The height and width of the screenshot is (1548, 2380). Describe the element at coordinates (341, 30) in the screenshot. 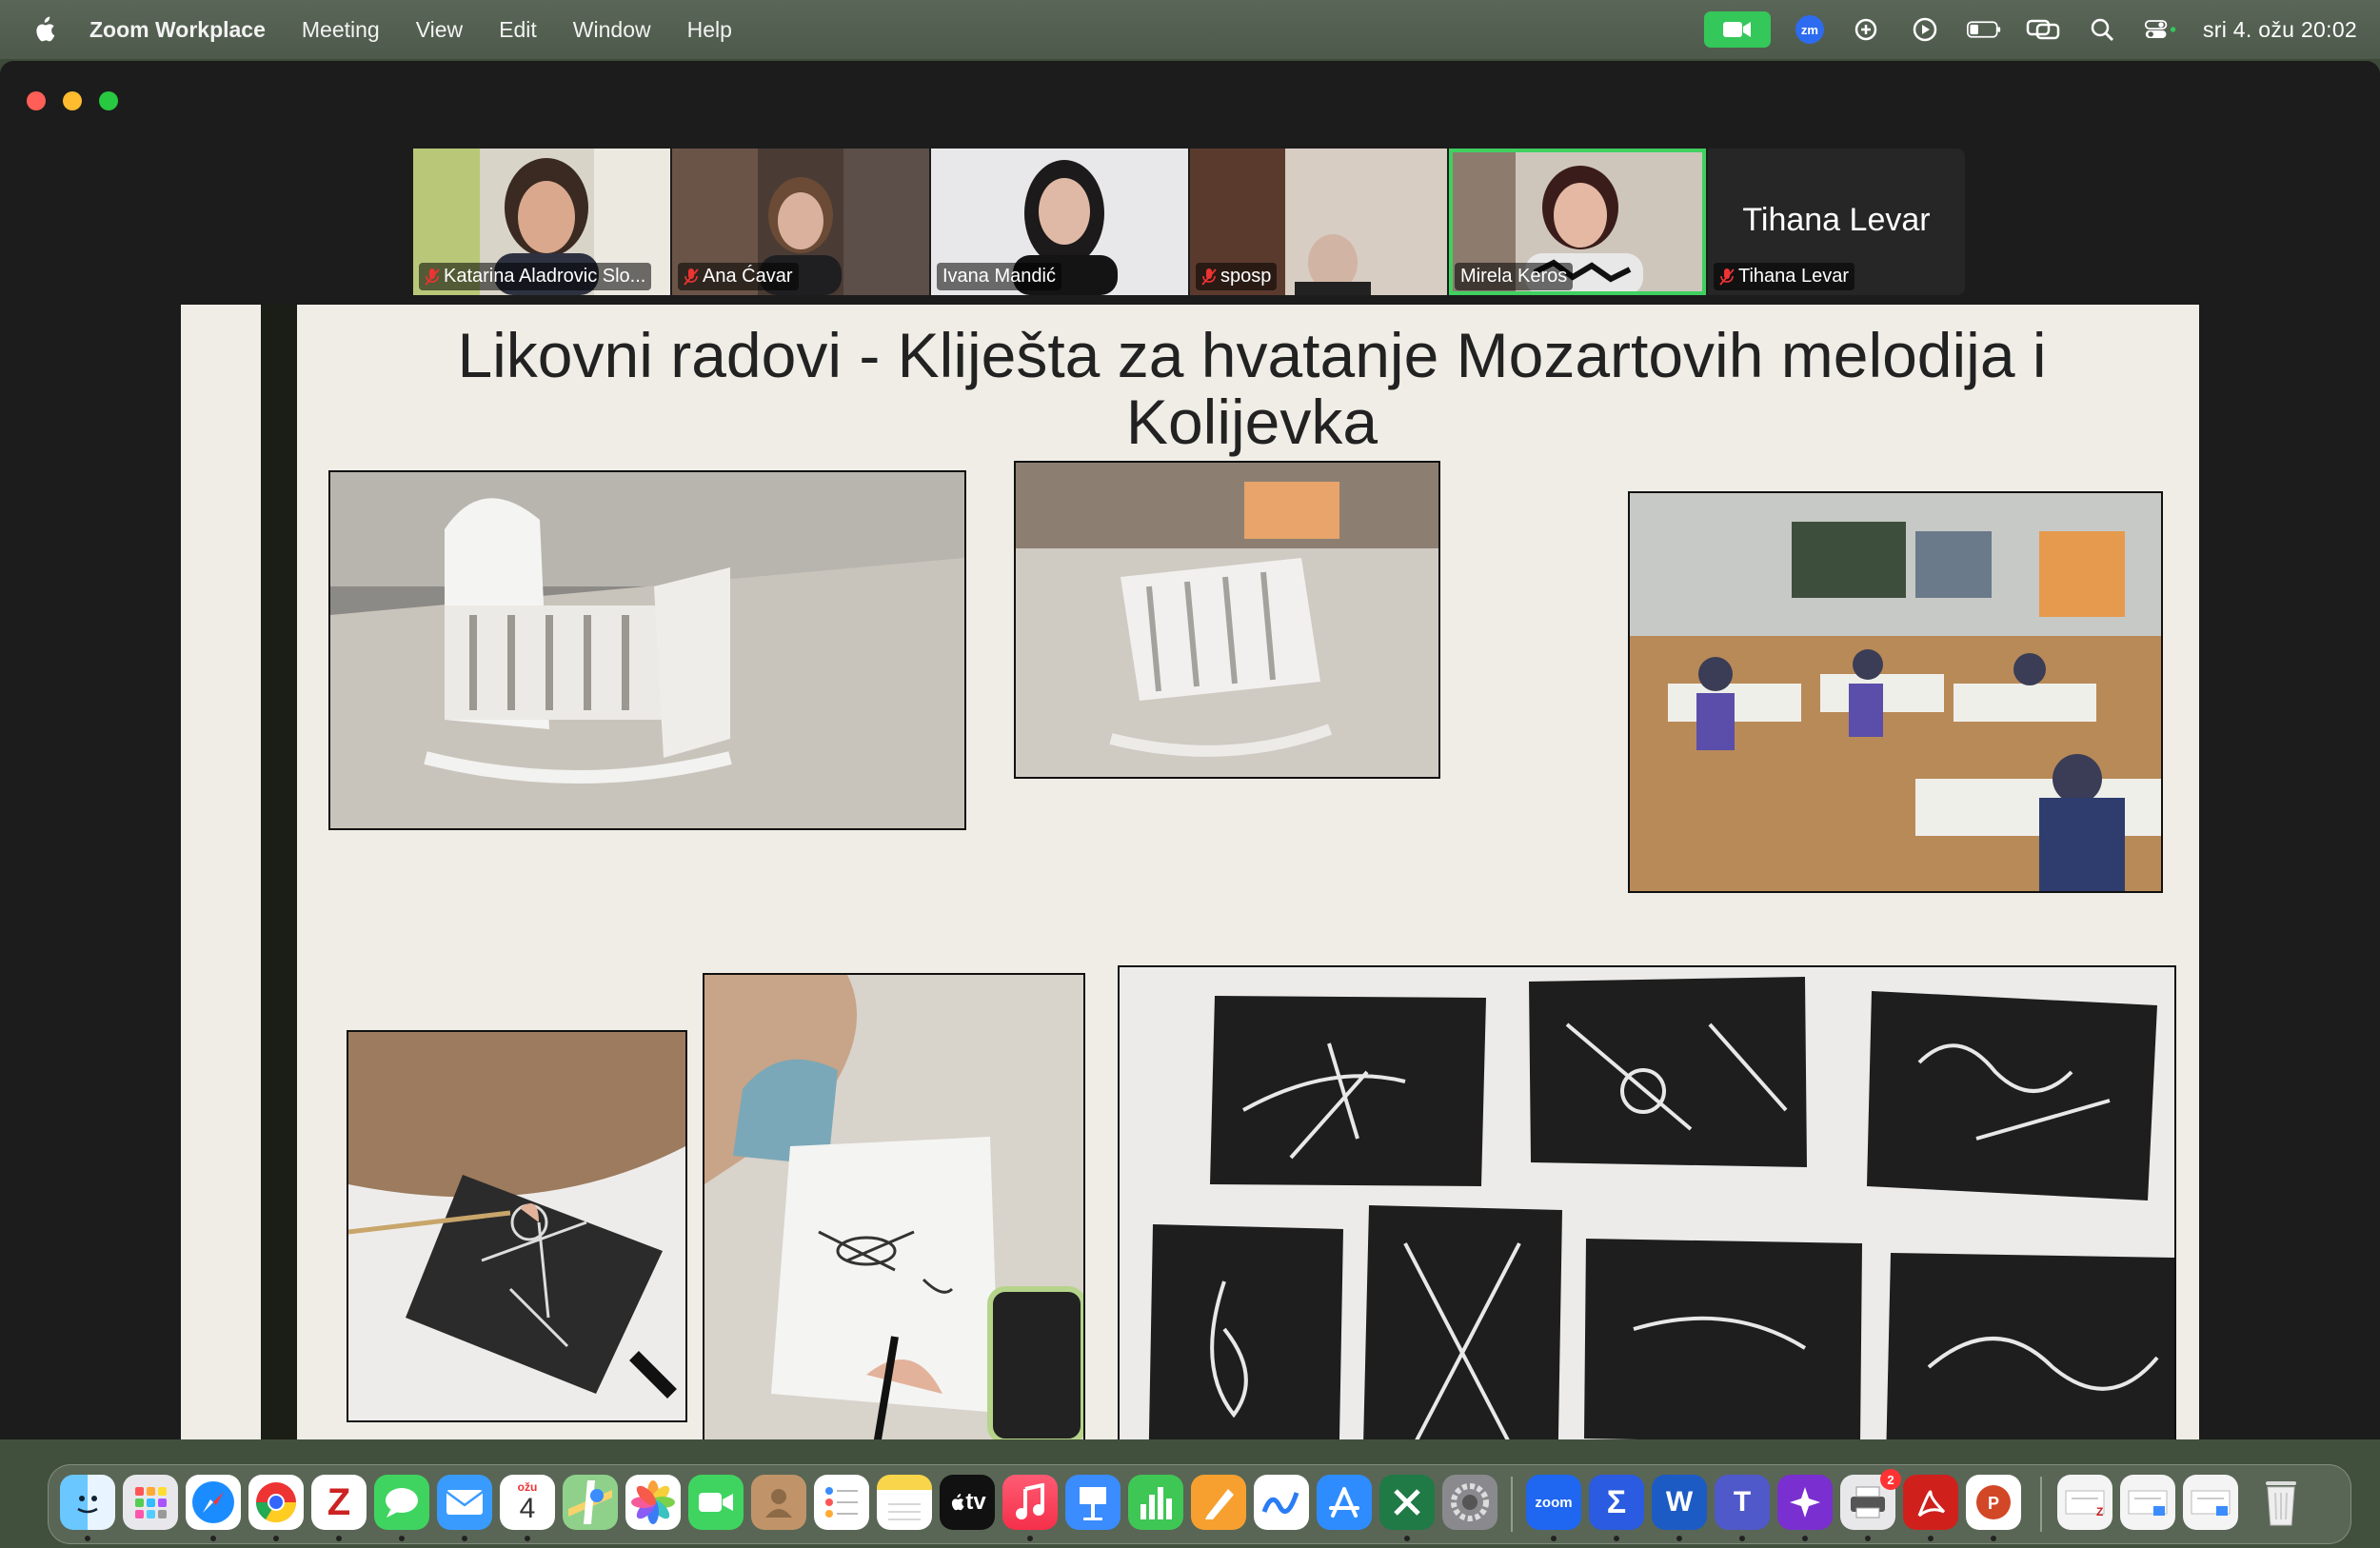

I see `menu-meeting: Meeting` at that location.